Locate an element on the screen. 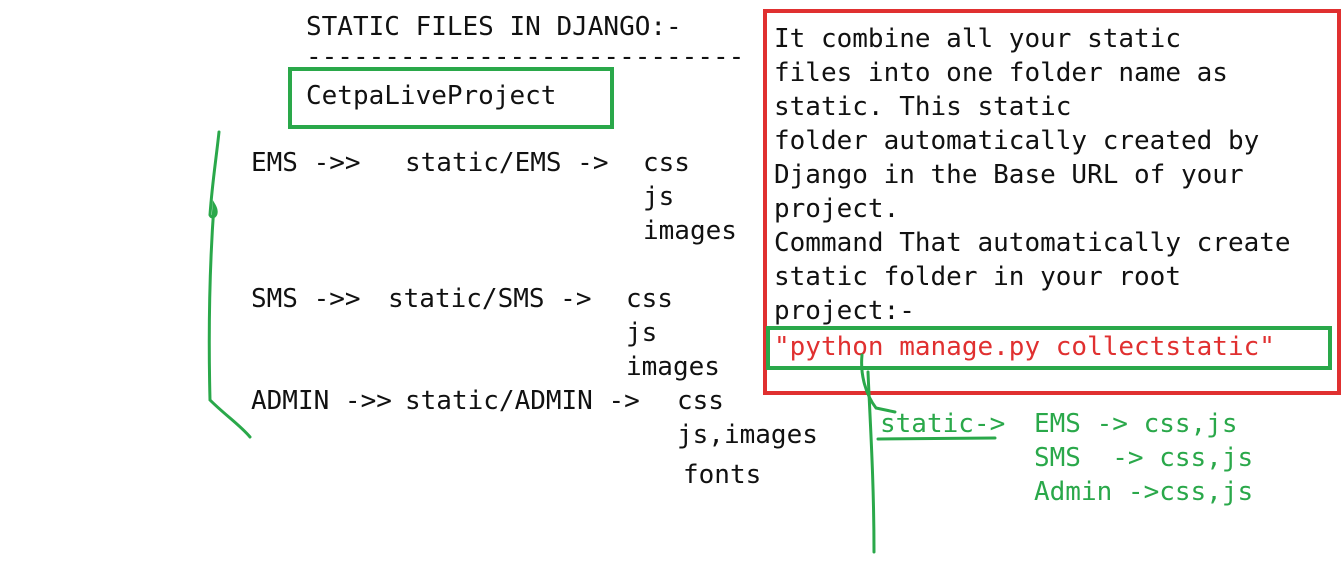 This screenshot has height=569, width=1342. static-underline is located at coordinates (936, 438).